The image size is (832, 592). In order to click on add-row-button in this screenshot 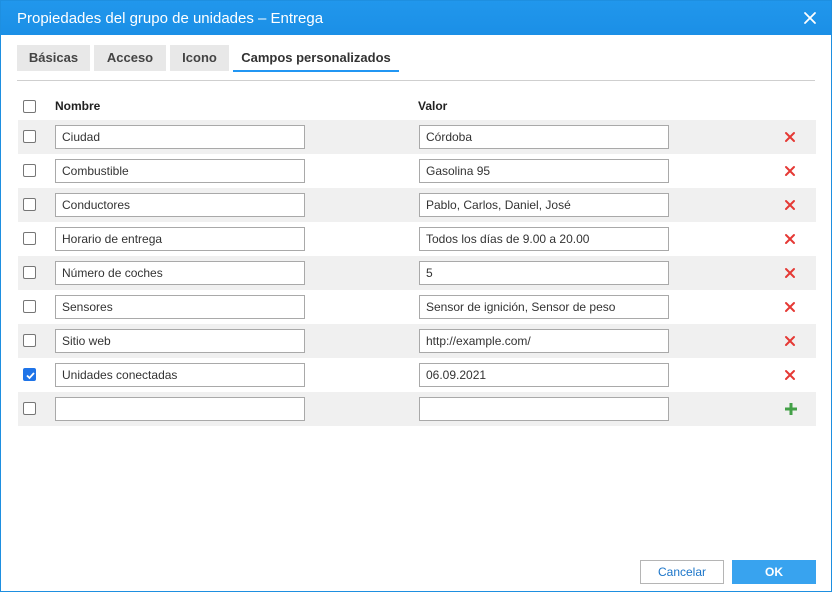, I will do `click(791, 409)`.